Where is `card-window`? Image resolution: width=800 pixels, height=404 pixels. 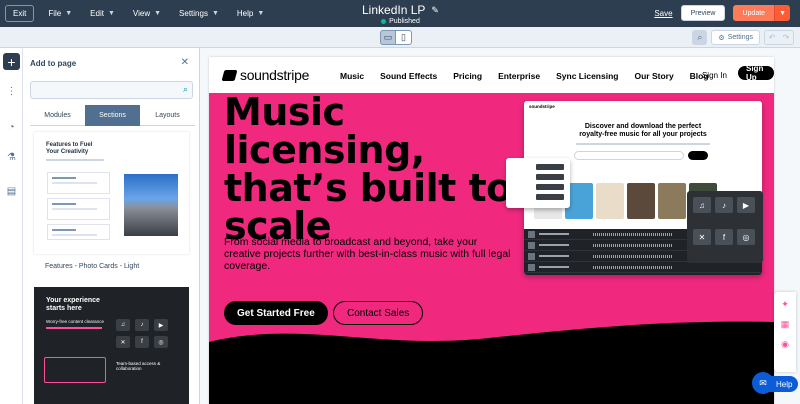
card-window is located at coordinates (75, 370).